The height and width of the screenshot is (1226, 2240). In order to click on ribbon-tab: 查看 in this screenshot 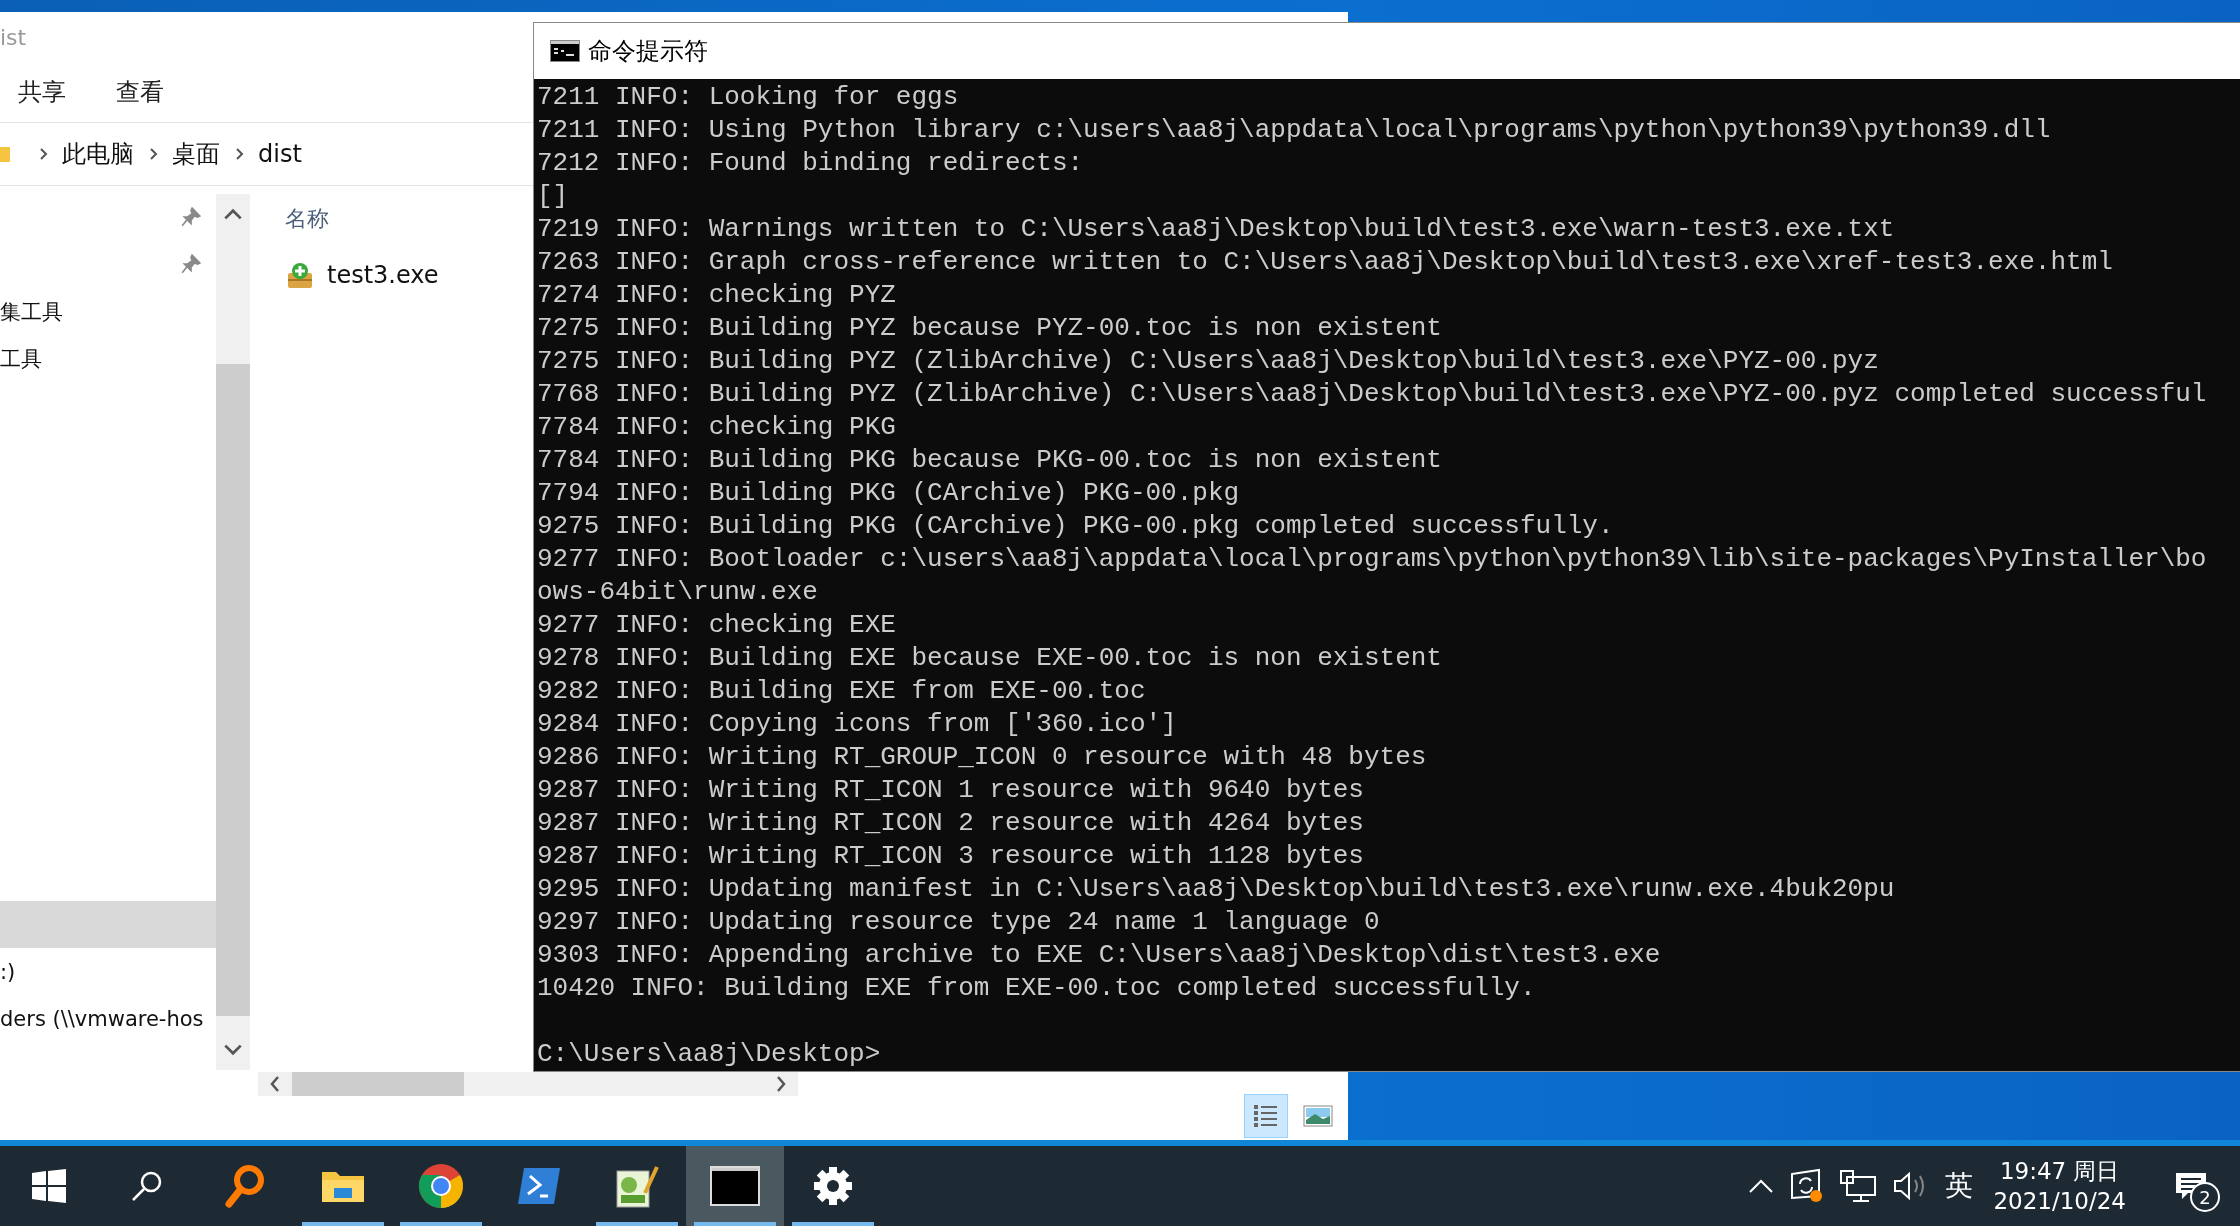, I will do `click(140, 92)`.